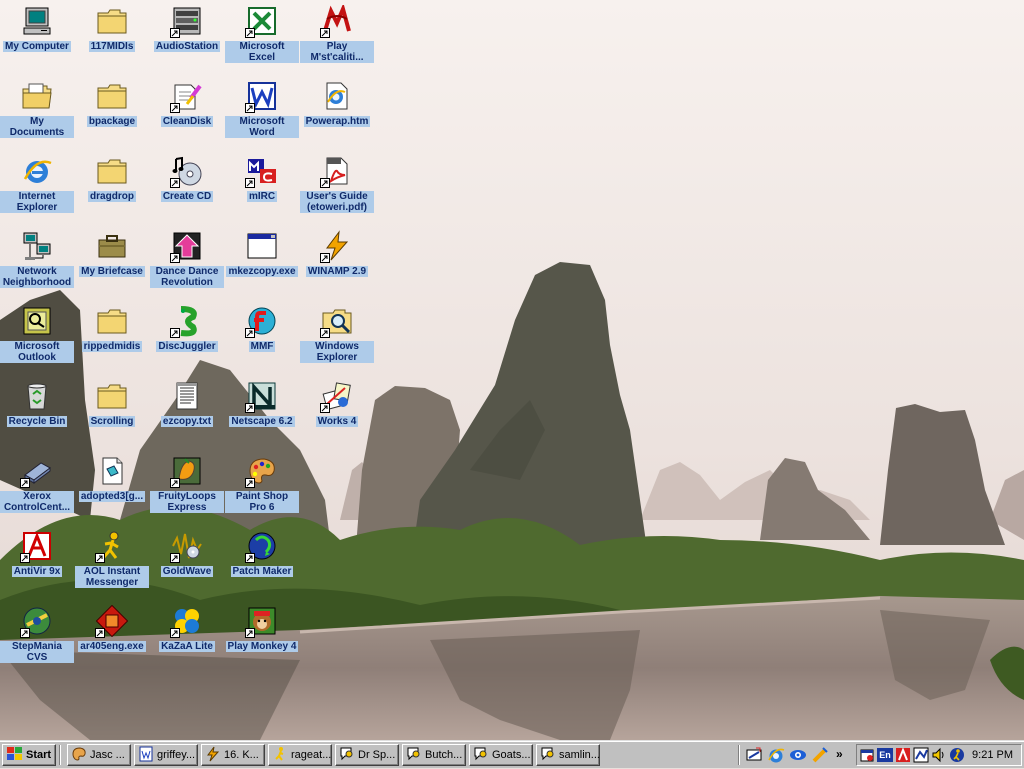 This screenshot has width=1024, height=769. Describe the element at coordinates (187, 196) in the screenshot. I see `icon-label: Create CD` at that location.